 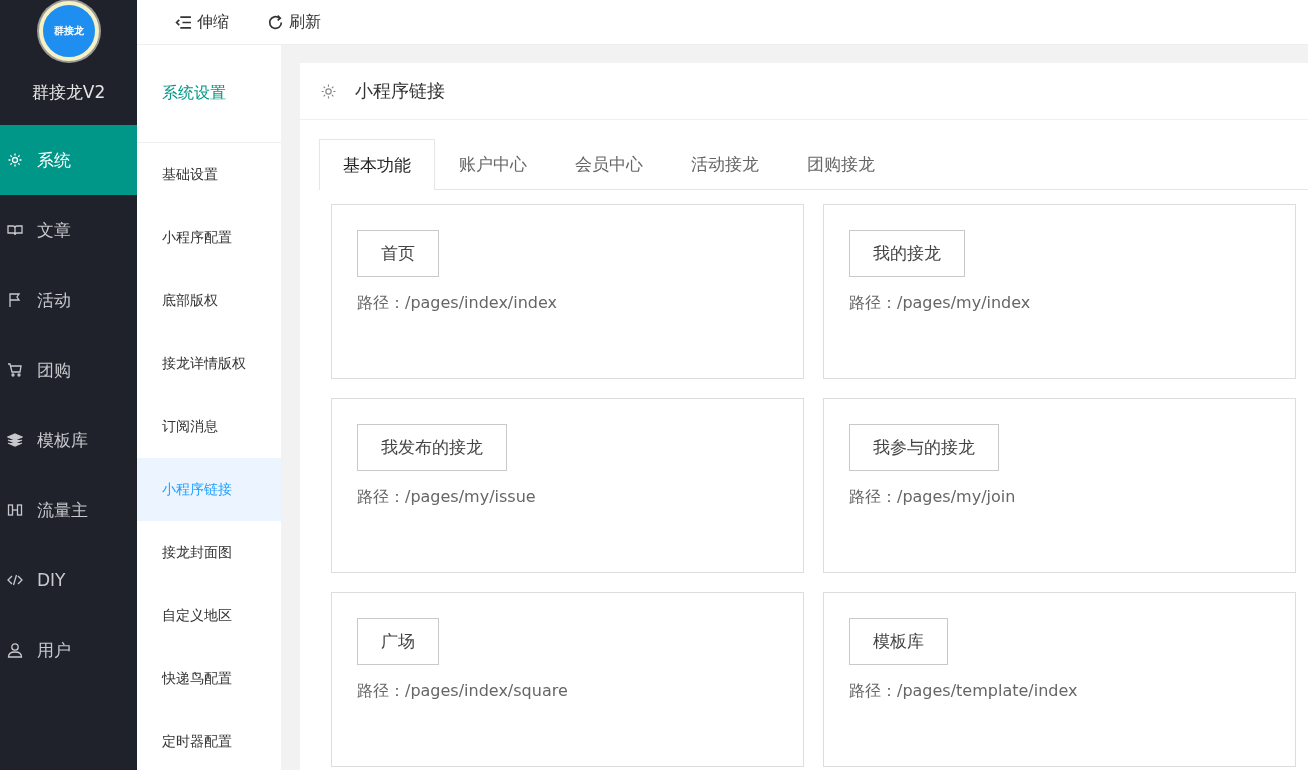 I want to click on subnav-item: 订阅消息, so click(x=209, y=426).